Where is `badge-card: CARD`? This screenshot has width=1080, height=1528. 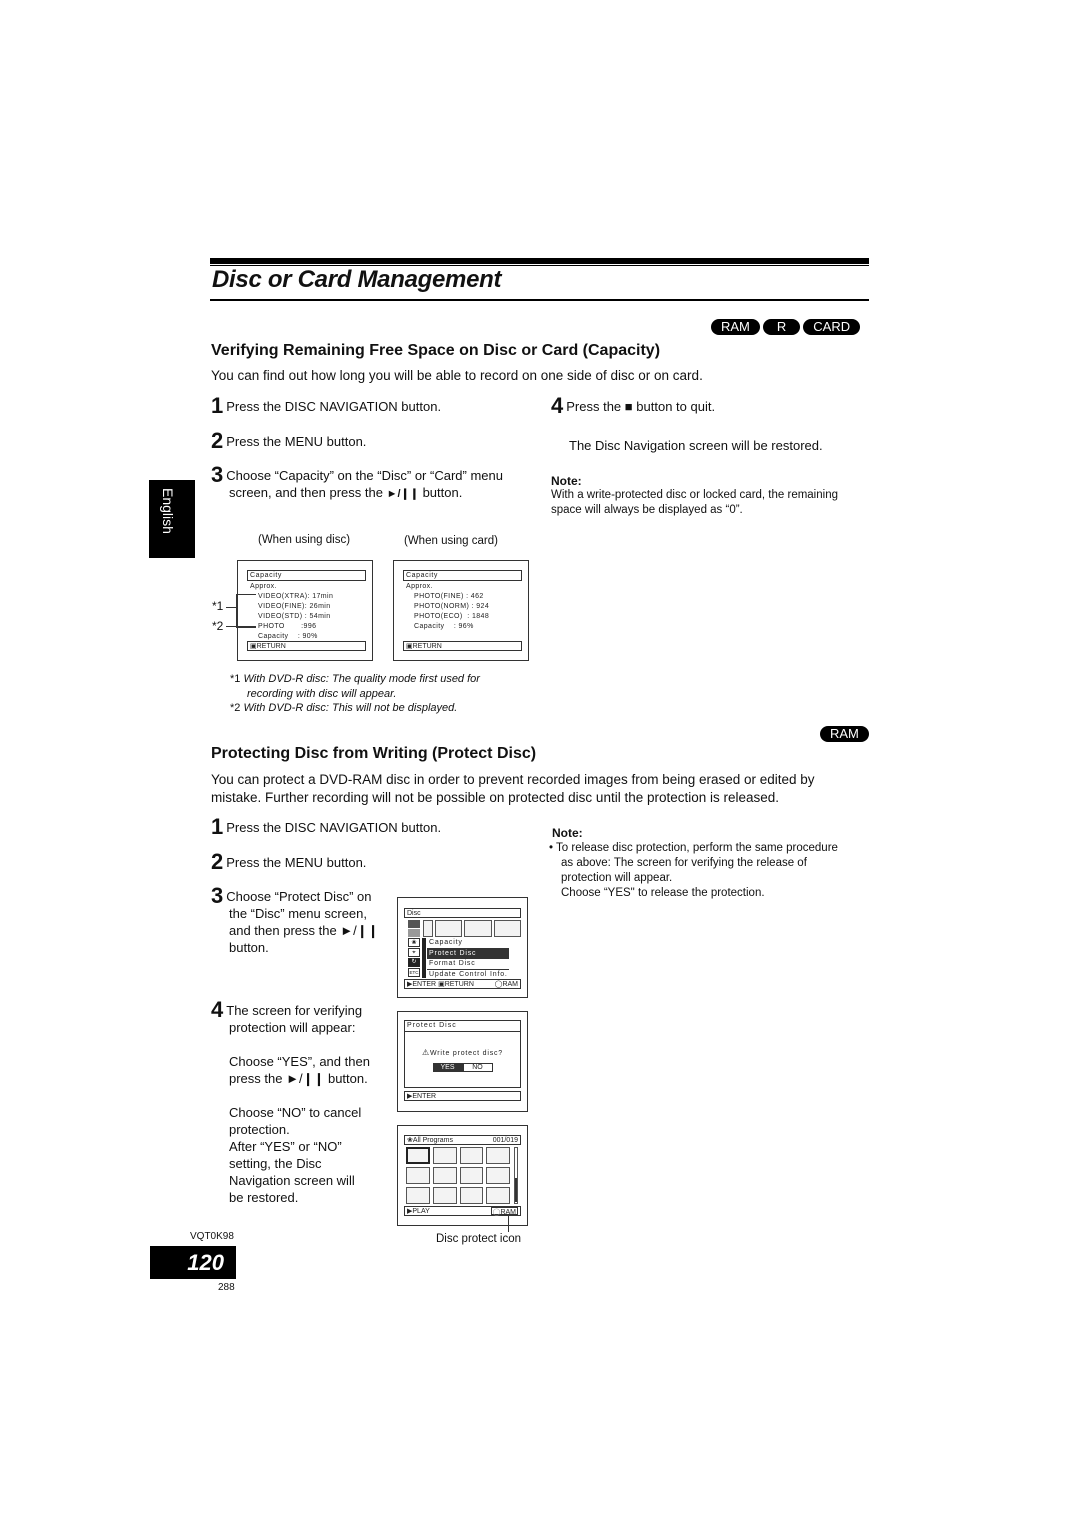
badge-card: CARD is located at coordinates (832, 327).